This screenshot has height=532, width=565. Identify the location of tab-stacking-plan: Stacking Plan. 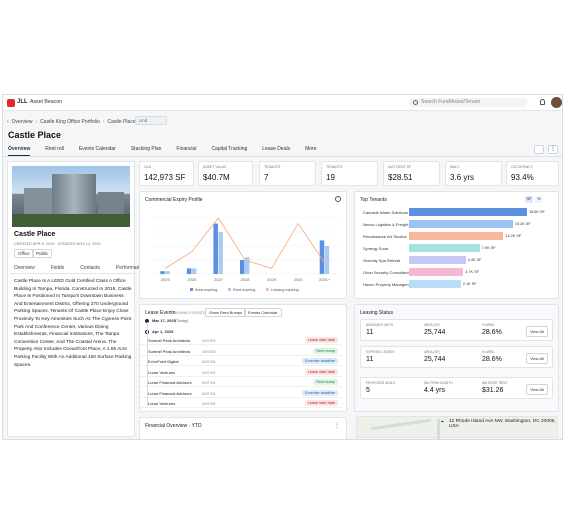
(146, 151).